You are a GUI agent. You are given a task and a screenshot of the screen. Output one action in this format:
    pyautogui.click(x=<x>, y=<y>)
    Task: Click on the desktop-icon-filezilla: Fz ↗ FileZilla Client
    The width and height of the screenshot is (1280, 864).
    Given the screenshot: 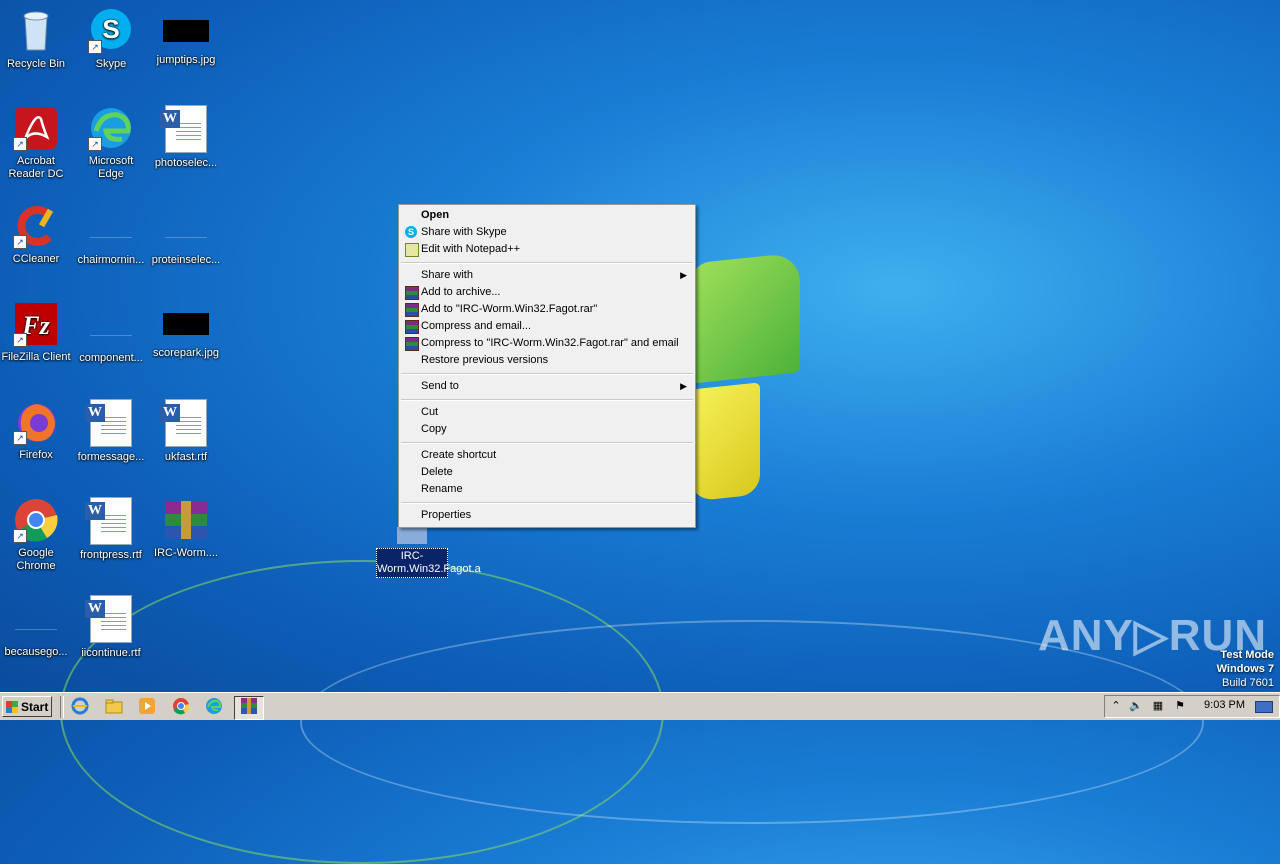 What is the action you would take?
    pyautogui.click(x=36, y=332)
    